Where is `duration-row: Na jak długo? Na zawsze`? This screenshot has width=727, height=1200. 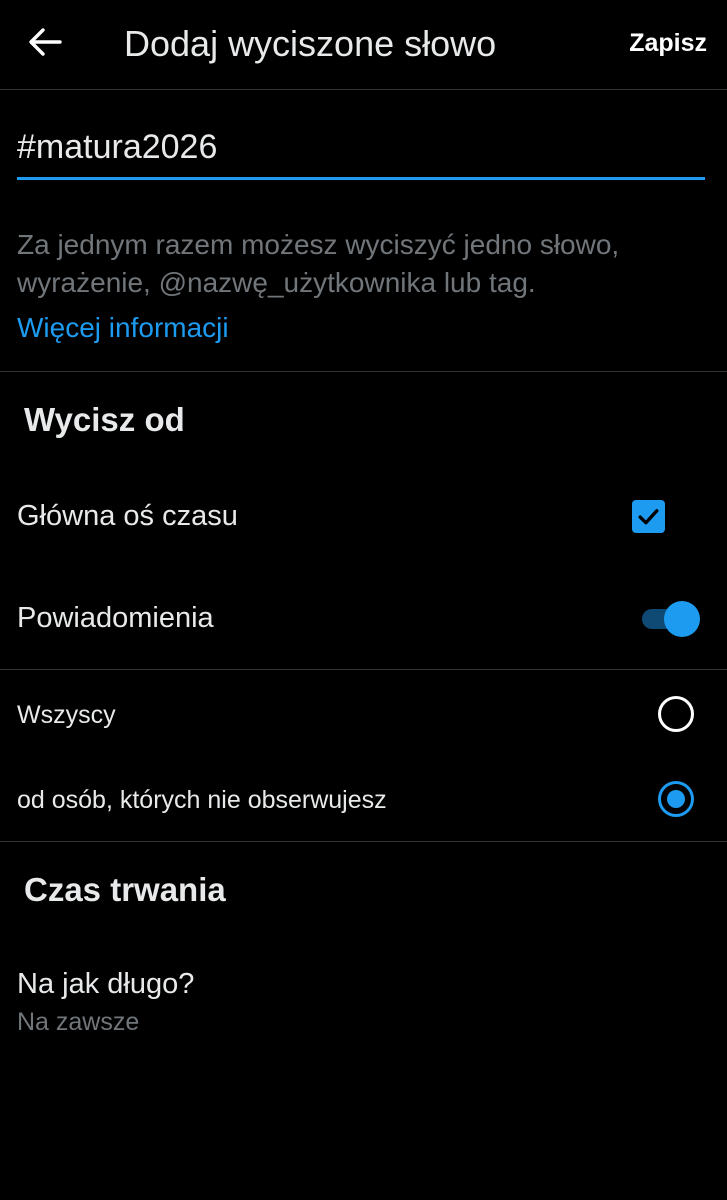 duration-row: Na jak długo? Na zawsze is located at coordinates (363, 1003).